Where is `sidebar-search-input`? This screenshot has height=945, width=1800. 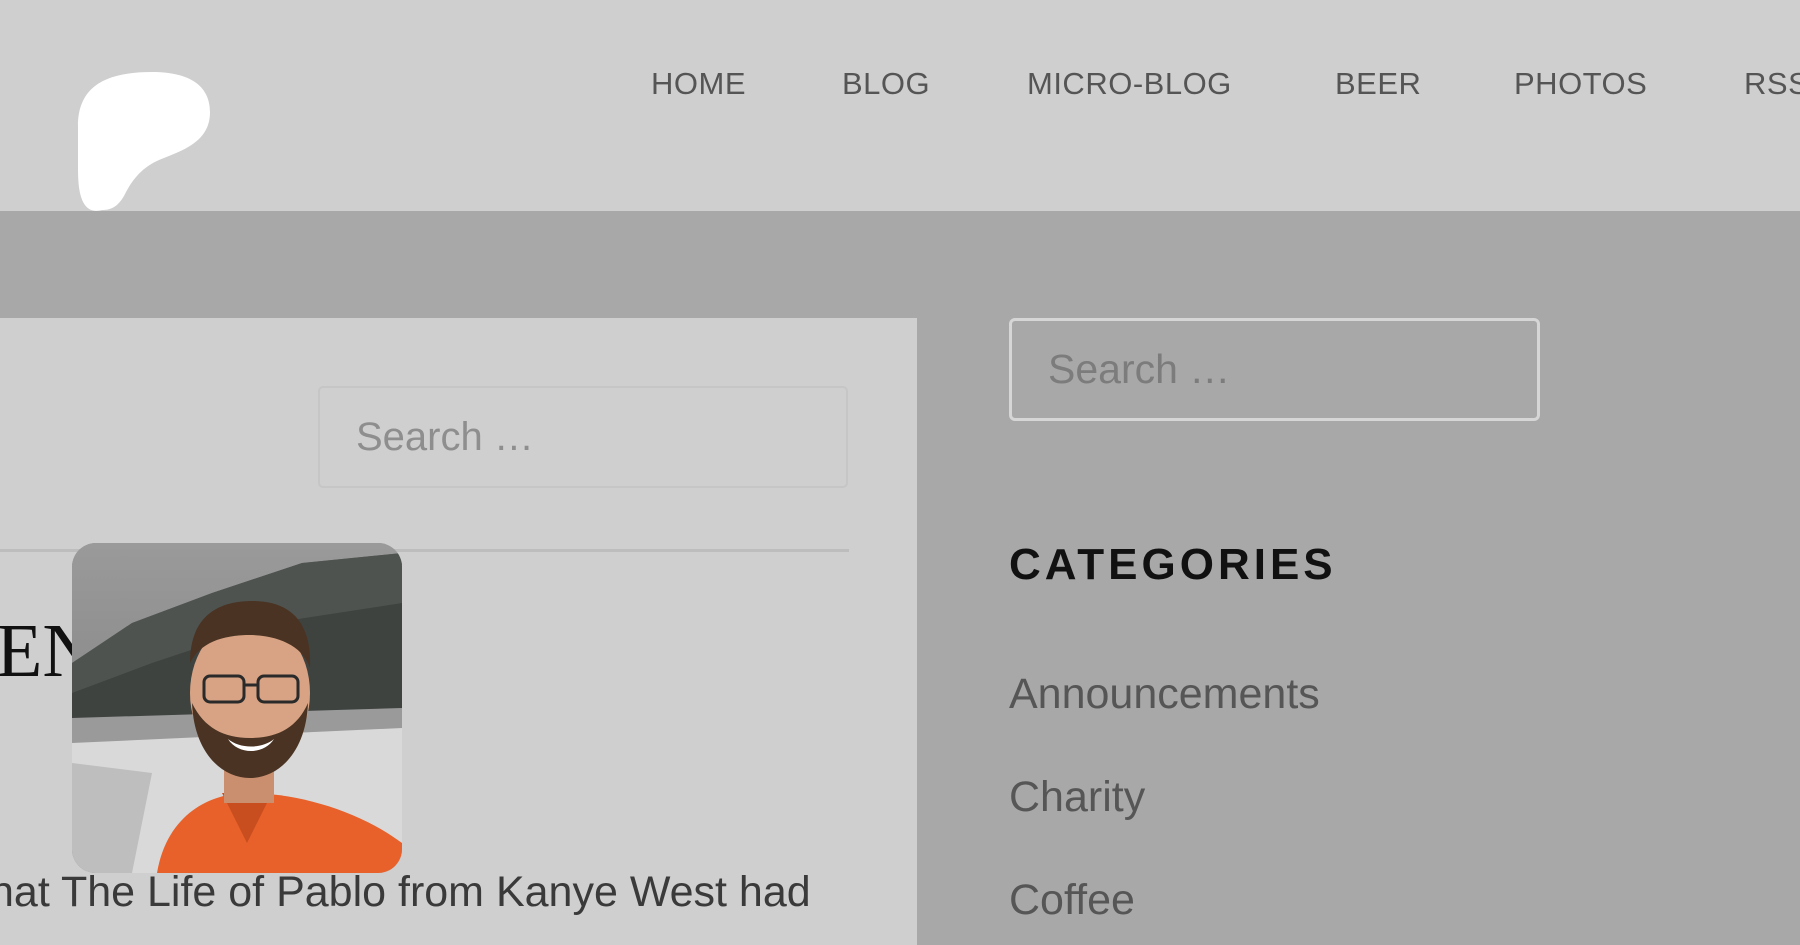
sidebar-search-input is located at coordinates (1274, 369).